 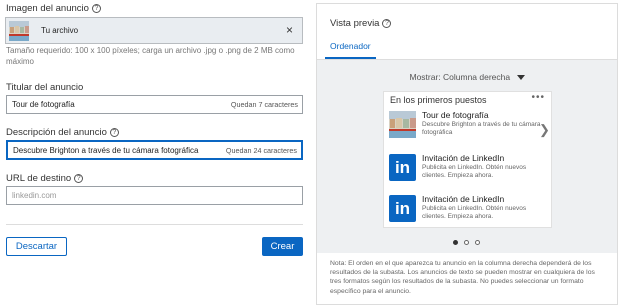 I want to click on image-label: Imagen del anuncio ?, so click(x=53, y=8).